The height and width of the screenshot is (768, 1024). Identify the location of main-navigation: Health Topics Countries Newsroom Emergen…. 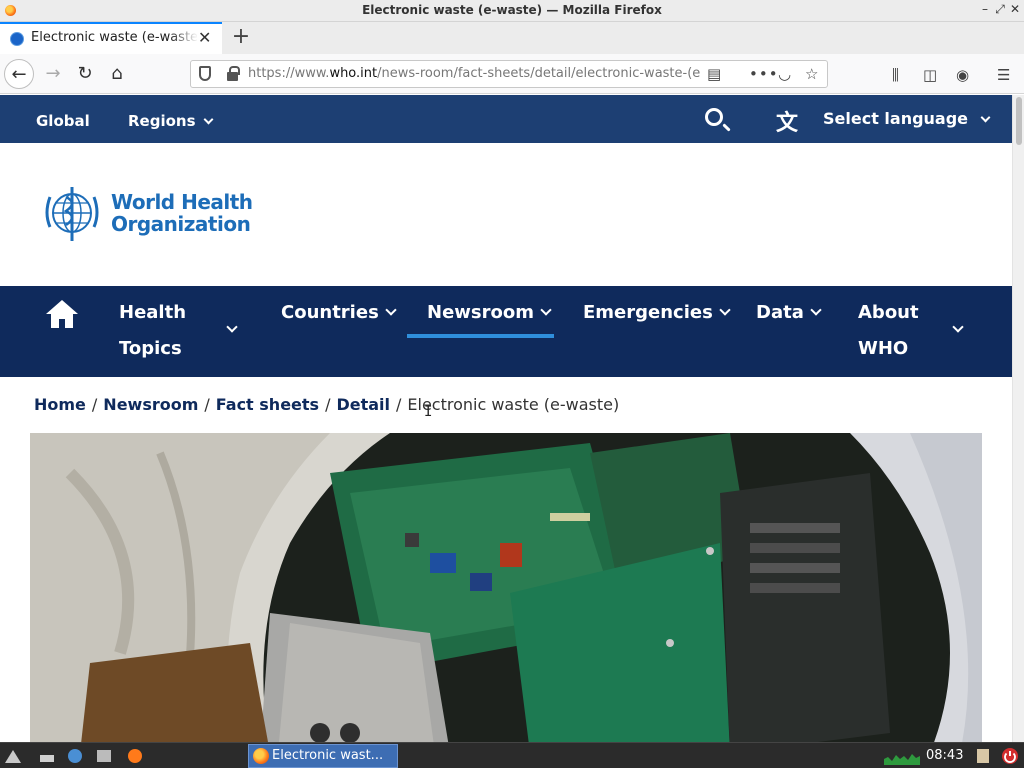
(506, 331).